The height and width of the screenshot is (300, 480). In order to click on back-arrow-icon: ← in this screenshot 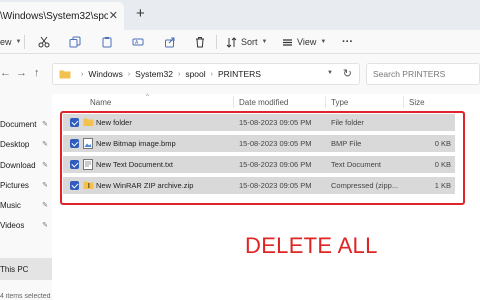, I will do `click(5, 73)`.